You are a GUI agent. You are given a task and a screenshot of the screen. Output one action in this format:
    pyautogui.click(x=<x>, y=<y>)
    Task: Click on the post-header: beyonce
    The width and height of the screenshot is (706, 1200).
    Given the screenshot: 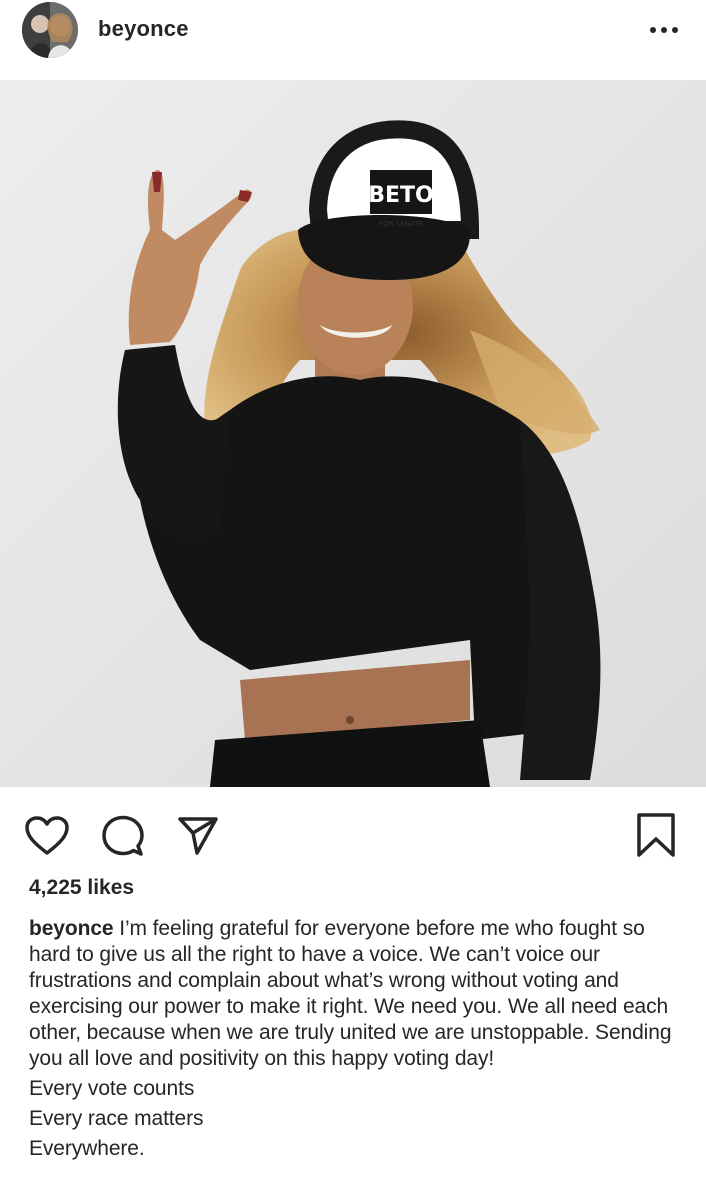 What is the action you would take?
    pyautogui.click(x=353, y=40)
    